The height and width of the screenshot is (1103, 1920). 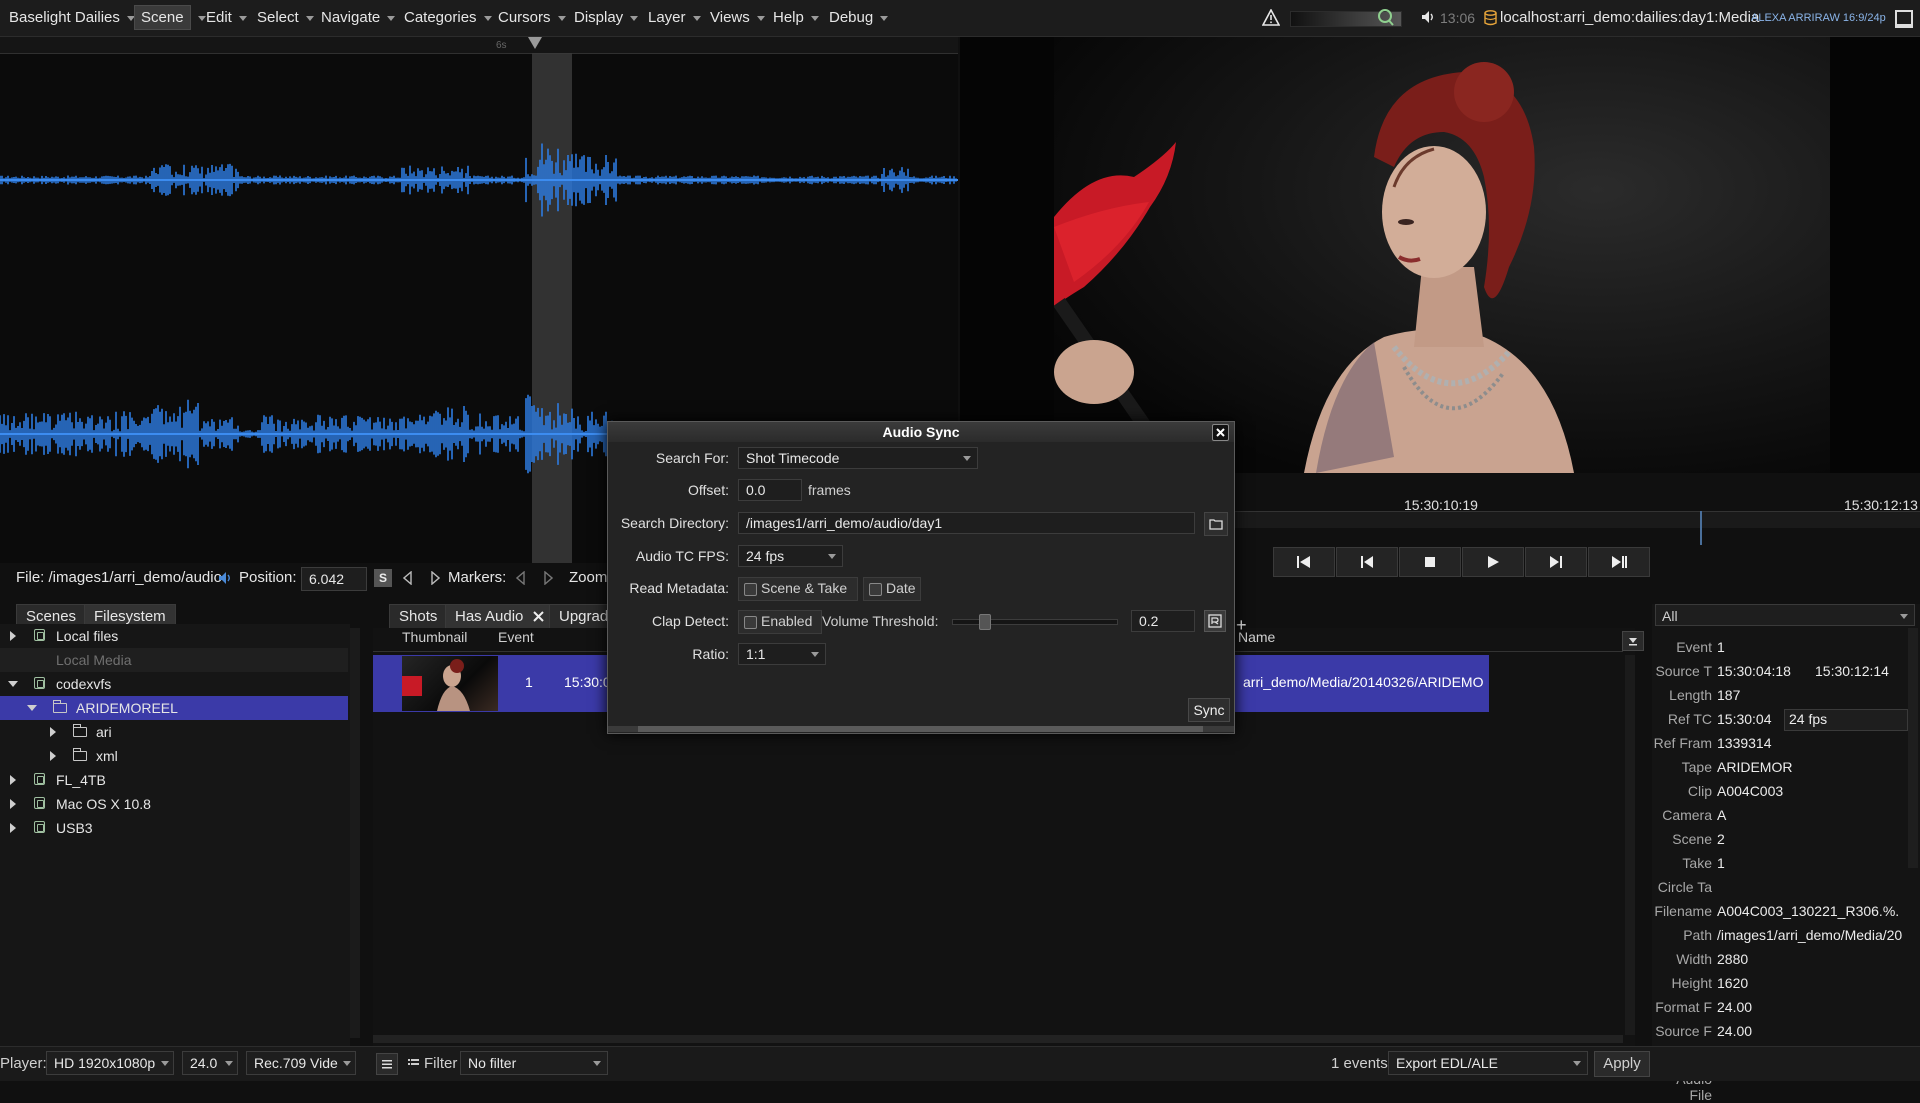 What do you see at coordinates (1619, 562) in the screenshot?
I see `go-to-end-button` at bounding box center [1619, 562].